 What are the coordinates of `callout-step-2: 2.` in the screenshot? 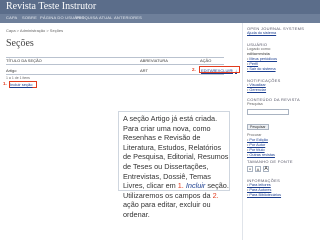 It's located at (215, 195).